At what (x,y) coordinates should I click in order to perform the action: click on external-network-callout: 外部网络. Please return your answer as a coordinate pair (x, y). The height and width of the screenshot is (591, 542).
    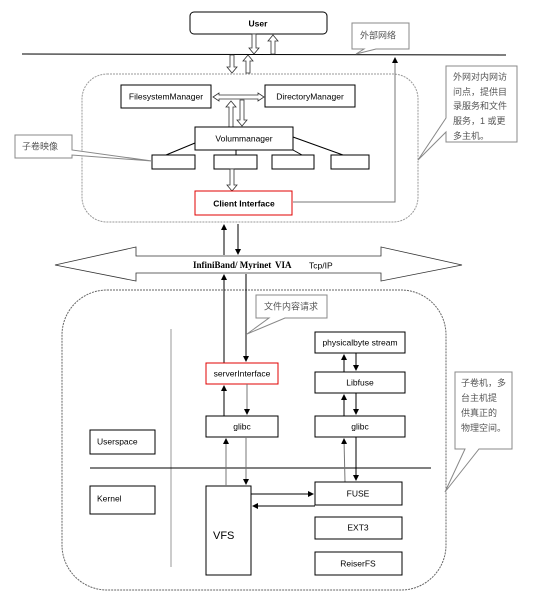
    Looking at the image, I should click on (380, 38).